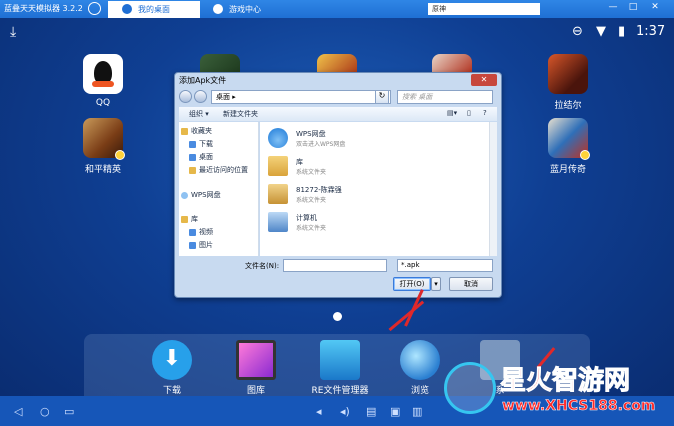 This screenshot has height=426, width=674. I want to click on apk-install-icon: ▣, so click(395, 411).